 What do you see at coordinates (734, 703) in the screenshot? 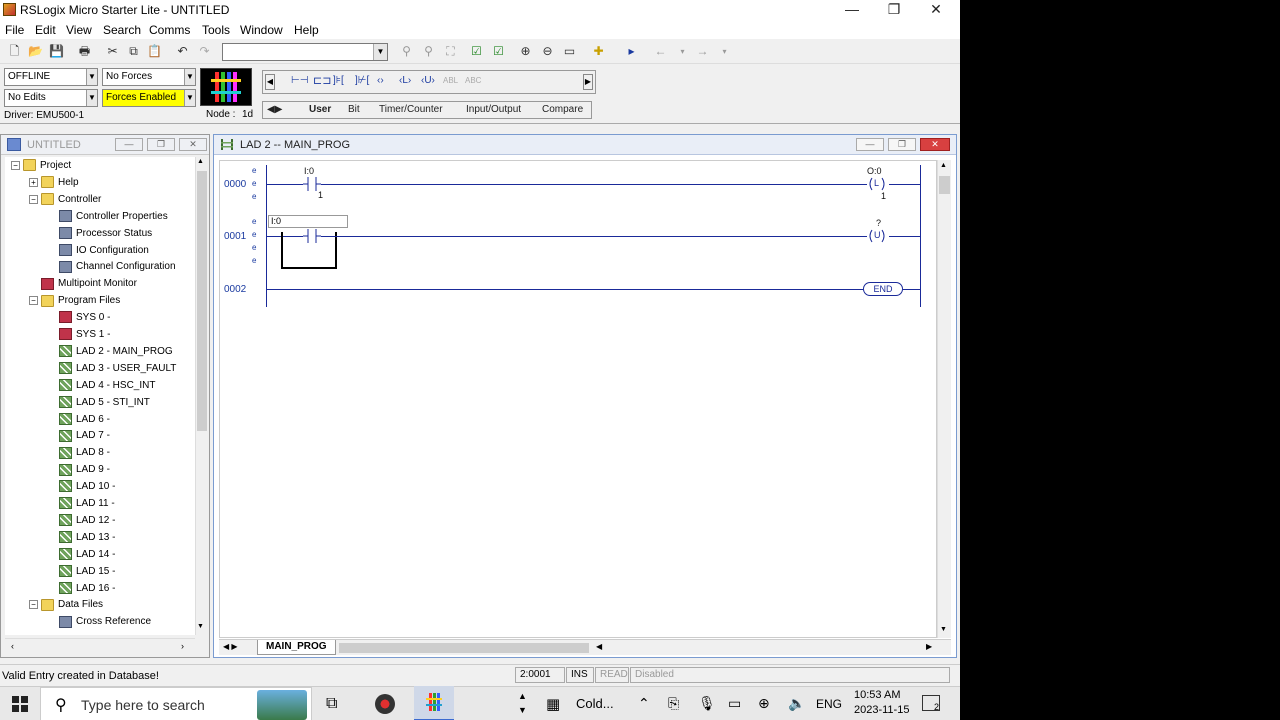
I see `battery-icon: ▭` at bounding box center [734, 703].